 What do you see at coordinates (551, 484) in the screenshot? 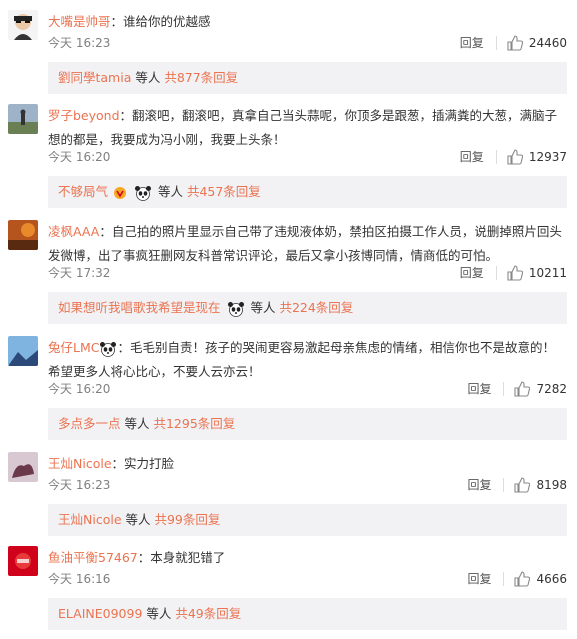
I see `like-count: 8198` at bounding box center [551, 484].